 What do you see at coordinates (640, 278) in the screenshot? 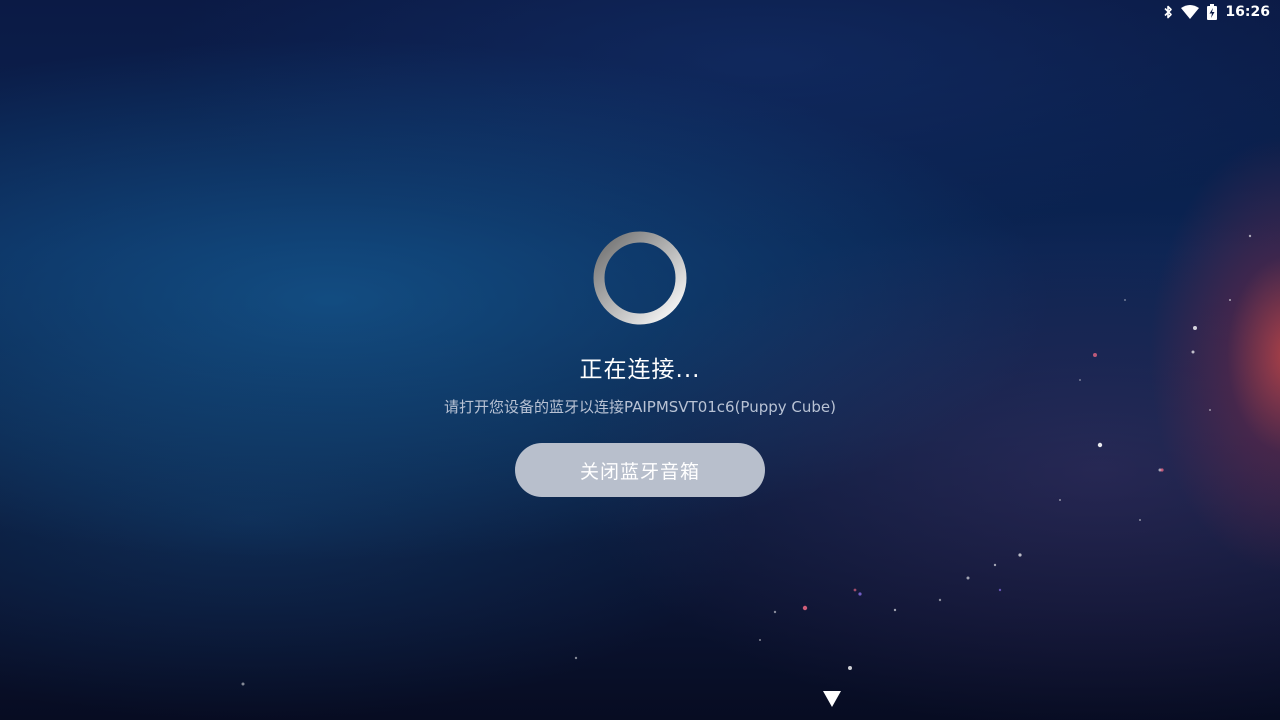
I see `loading-spinner-icon` at bounding box center [640, 278].